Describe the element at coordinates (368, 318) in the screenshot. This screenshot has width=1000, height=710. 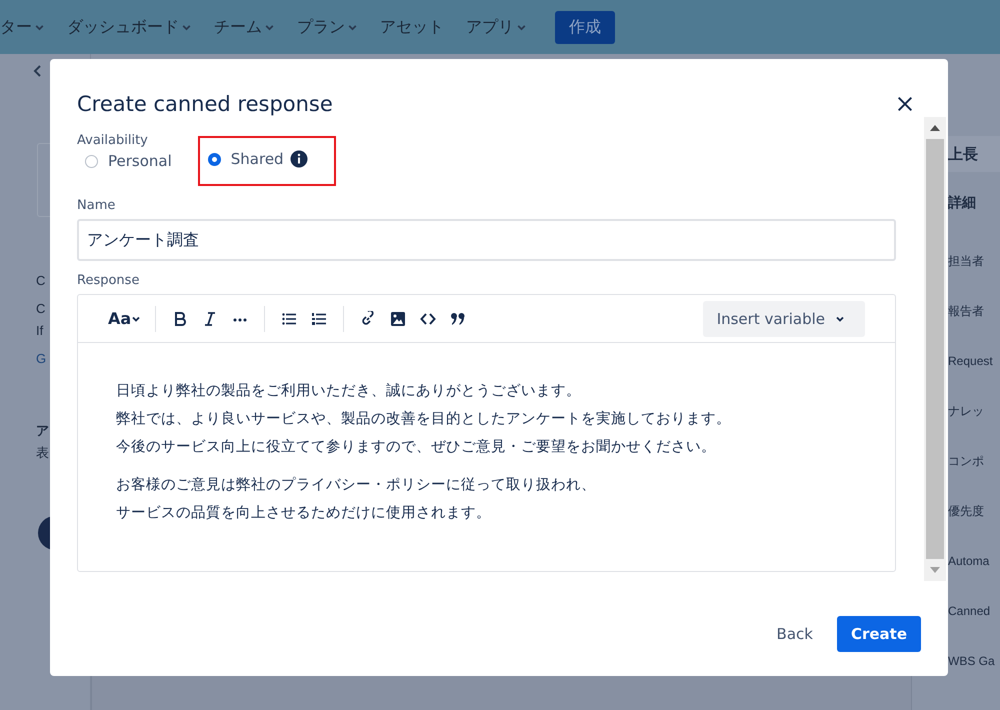
I see `link-icon` at that location.